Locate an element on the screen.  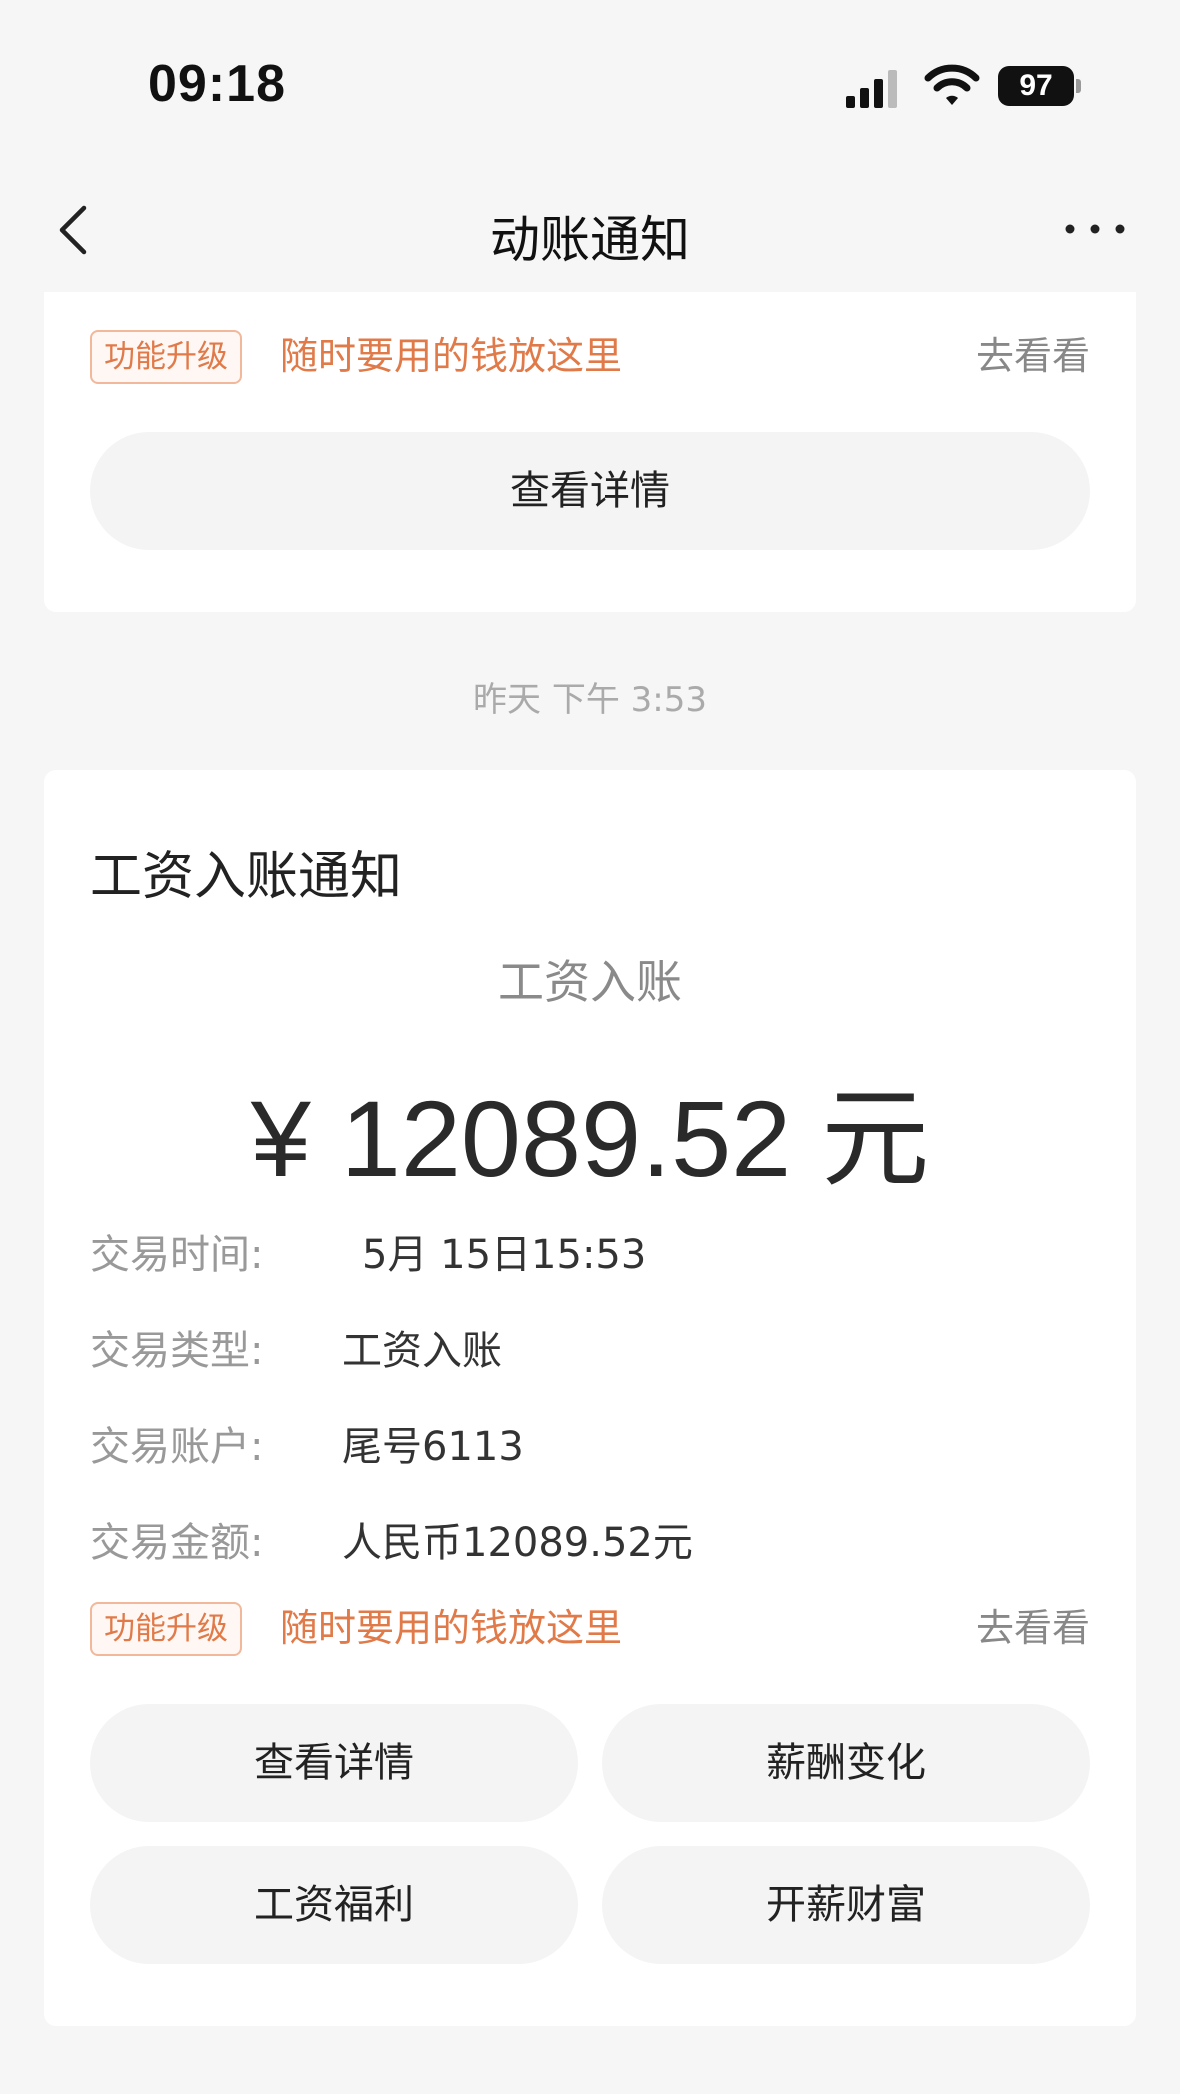
page-title: 动账通知 is located at coordinates (590, 240).